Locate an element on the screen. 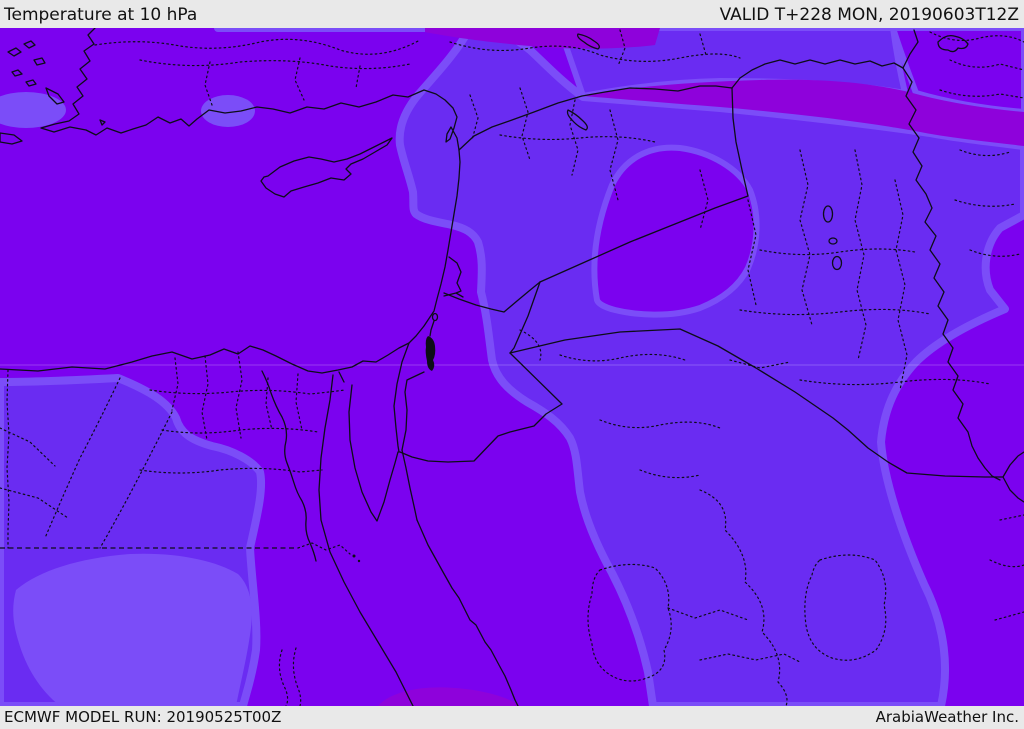  map-title: Temperature at 10 hPa is located at coordinates (101, 15).